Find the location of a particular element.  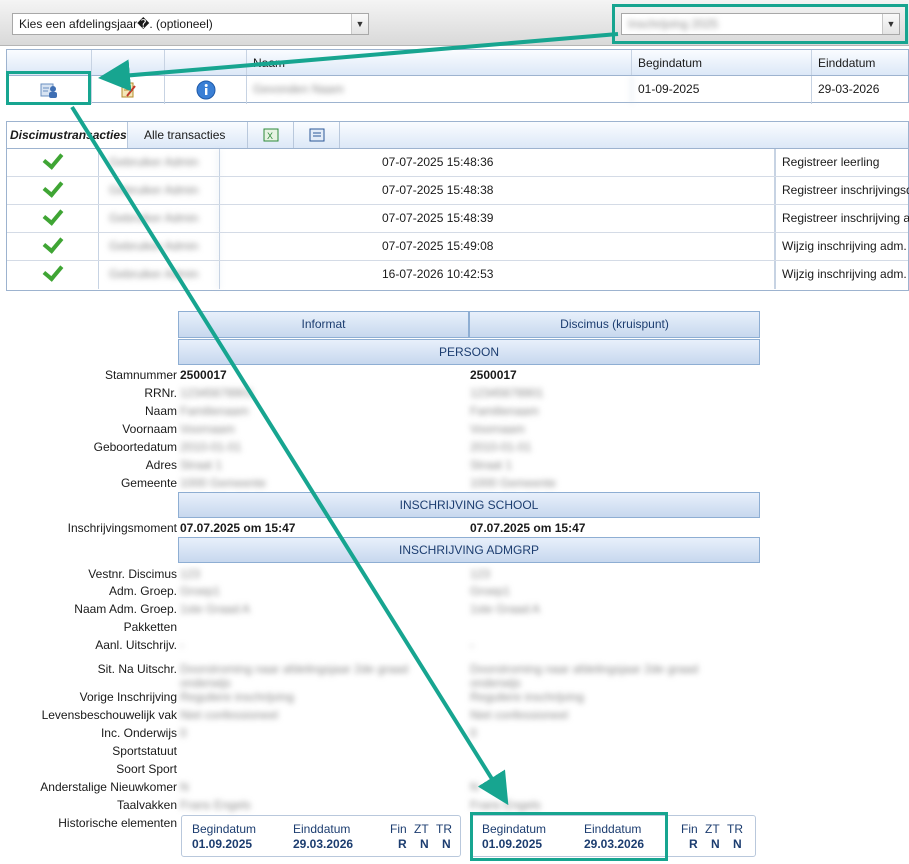

informat-value-voornaam: Voornaam is located at coordinates (207, 429).